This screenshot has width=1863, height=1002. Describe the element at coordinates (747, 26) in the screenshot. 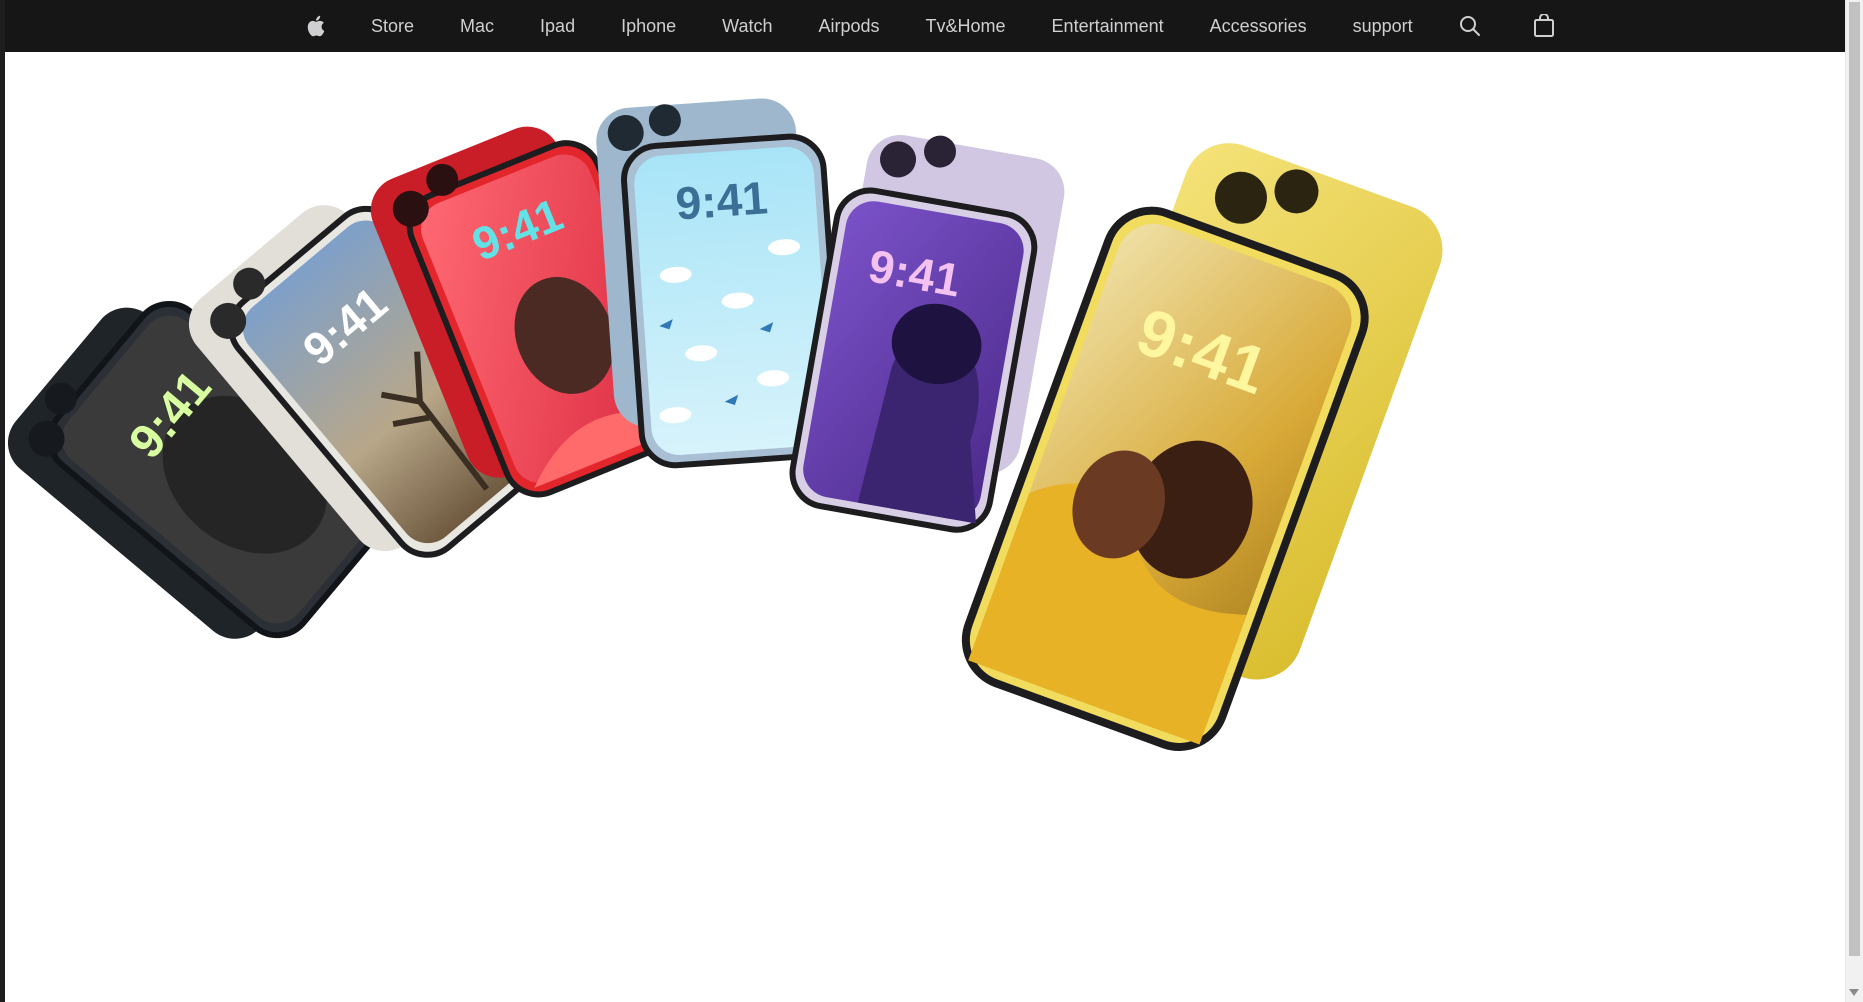

I see `nav-watch: Watch` at that location.